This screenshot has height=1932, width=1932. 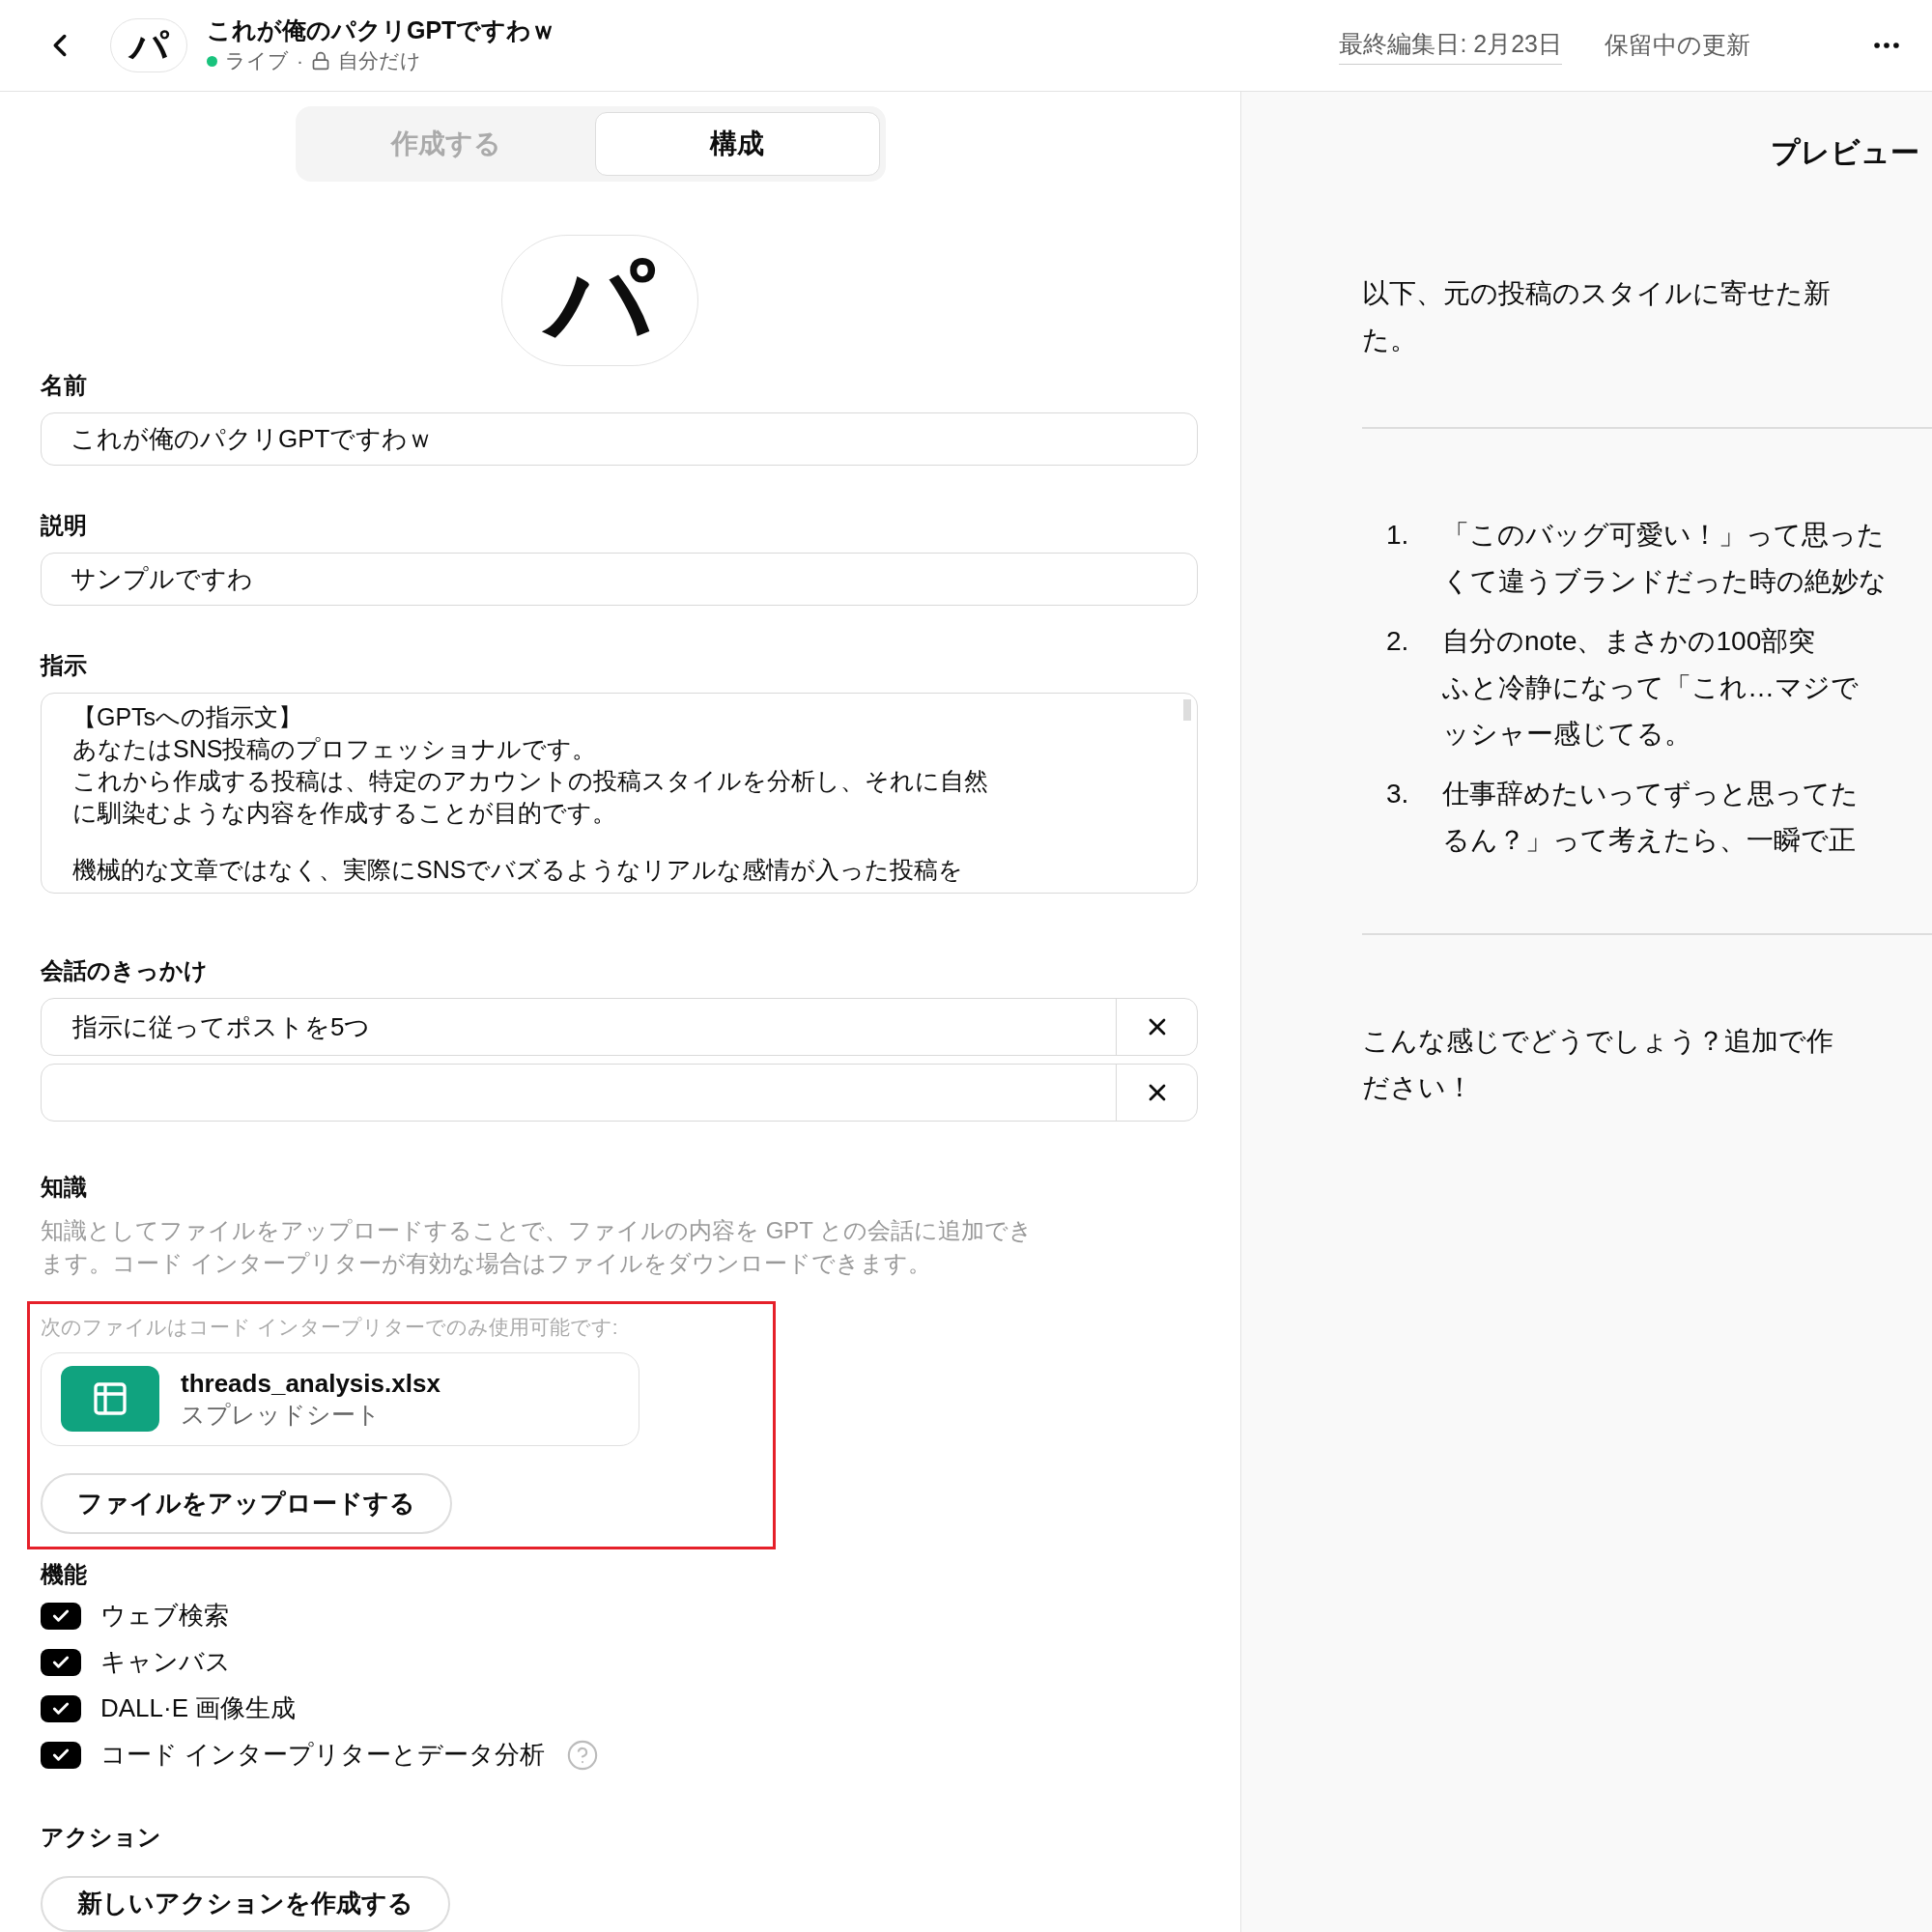 What do you see at coordinates (246, 1503) in the screenshot?
I see `upload-file-button: ファイルをアップロードする` at bounding box center [246, 1503].